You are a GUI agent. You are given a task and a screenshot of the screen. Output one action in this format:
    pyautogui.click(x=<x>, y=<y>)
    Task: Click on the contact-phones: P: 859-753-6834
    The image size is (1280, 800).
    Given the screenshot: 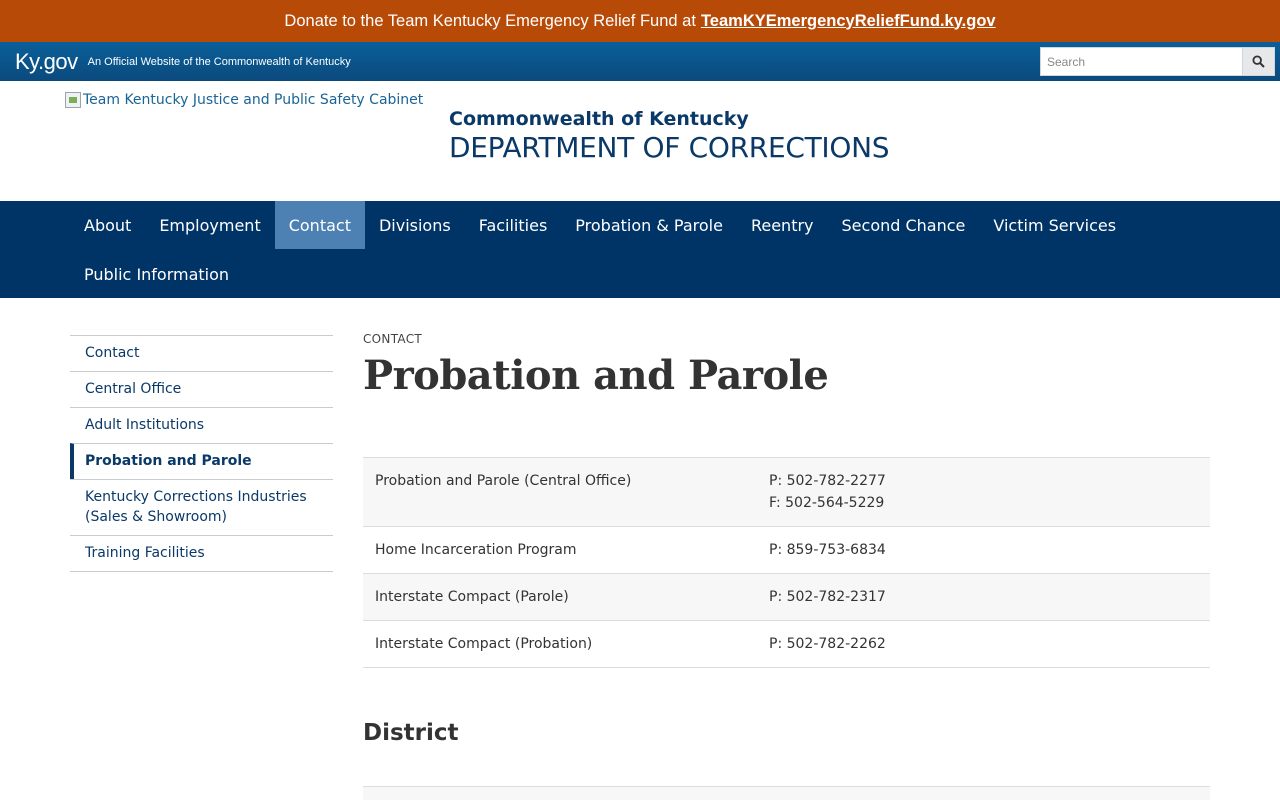 What is the action you would take?
    pyautogui.click(x=983, y=550)
    